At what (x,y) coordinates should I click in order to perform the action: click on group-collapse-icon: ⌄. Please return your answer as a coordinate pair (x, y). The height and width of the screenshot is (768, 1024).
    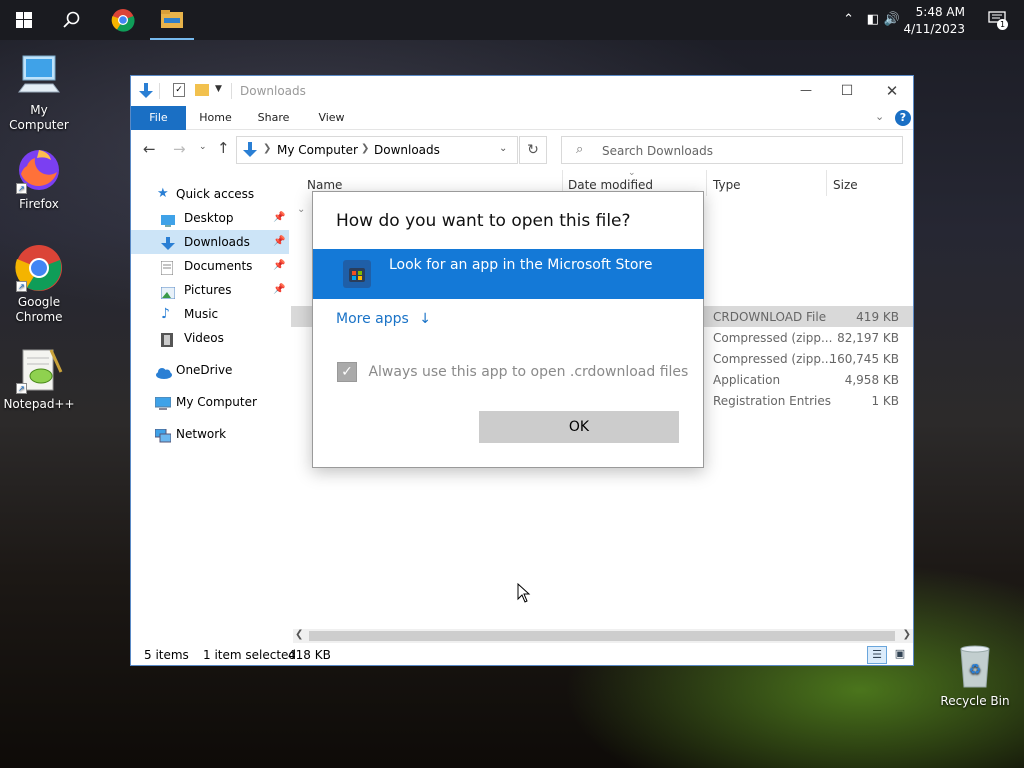
    Looking at the image, I should click on (301, 209).